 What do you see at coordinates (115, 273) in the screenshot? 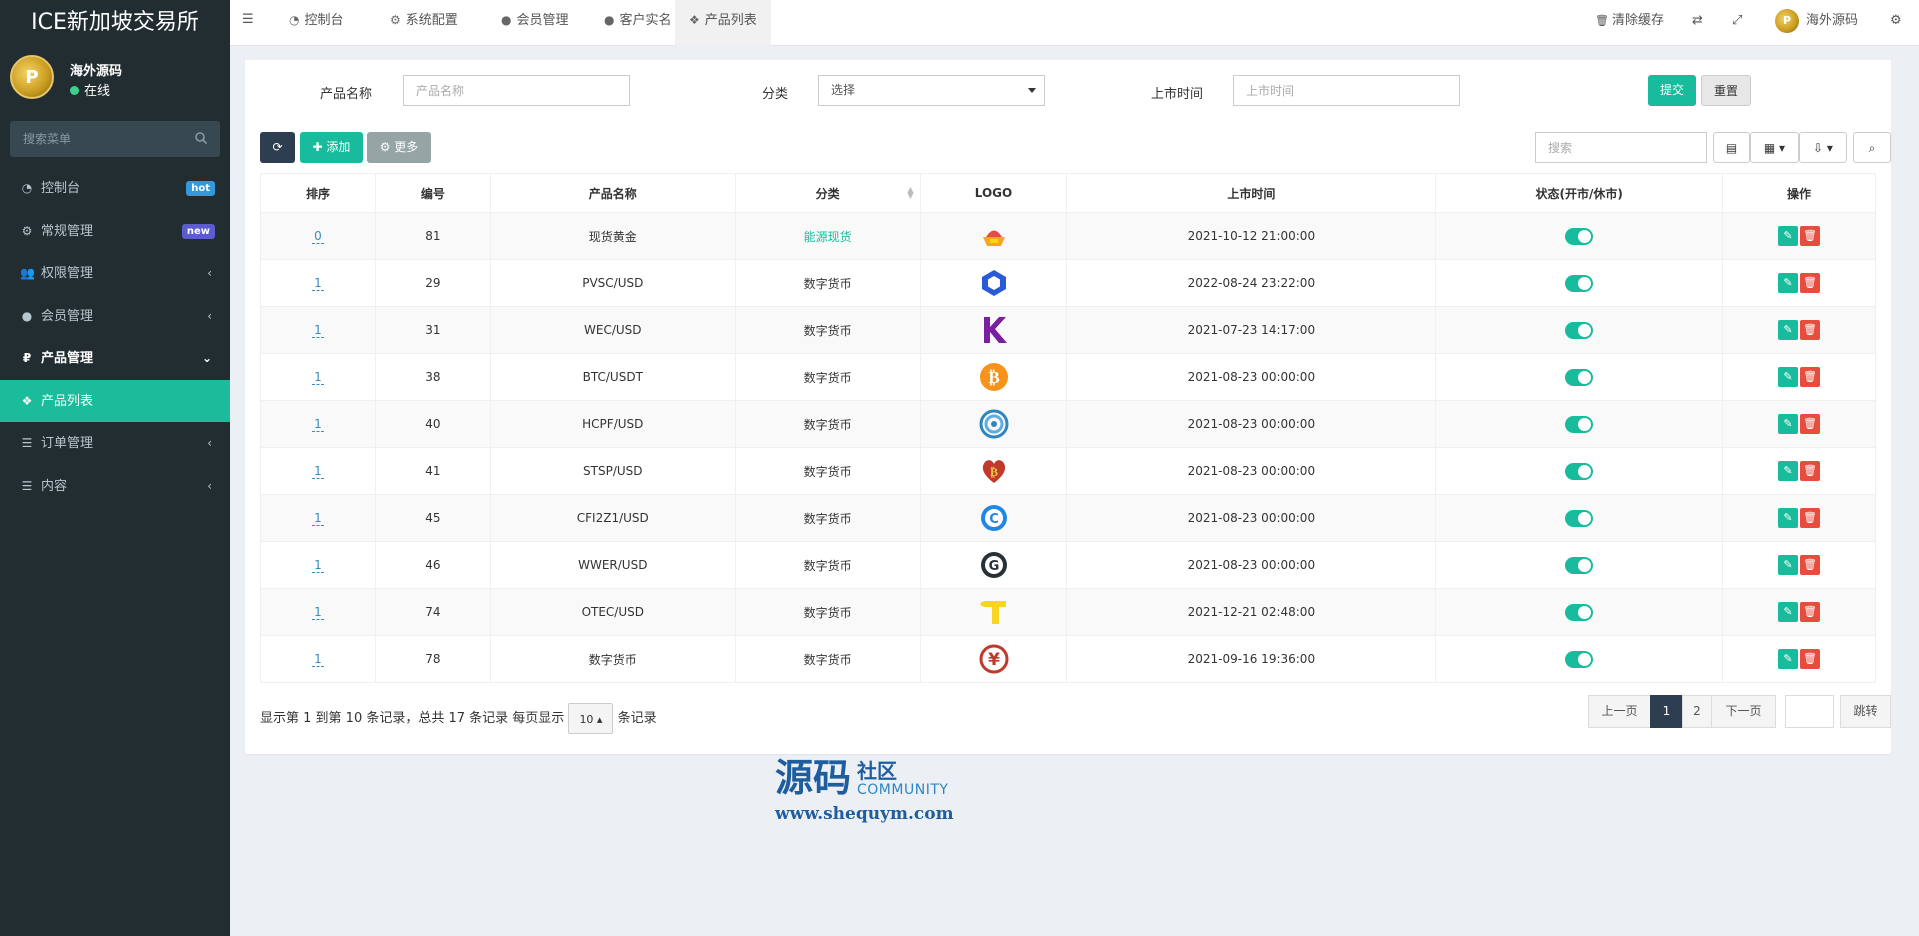
I see `sidebar-item-auth: 👥 权限管理 ‹` at bounding box center [115, 273].